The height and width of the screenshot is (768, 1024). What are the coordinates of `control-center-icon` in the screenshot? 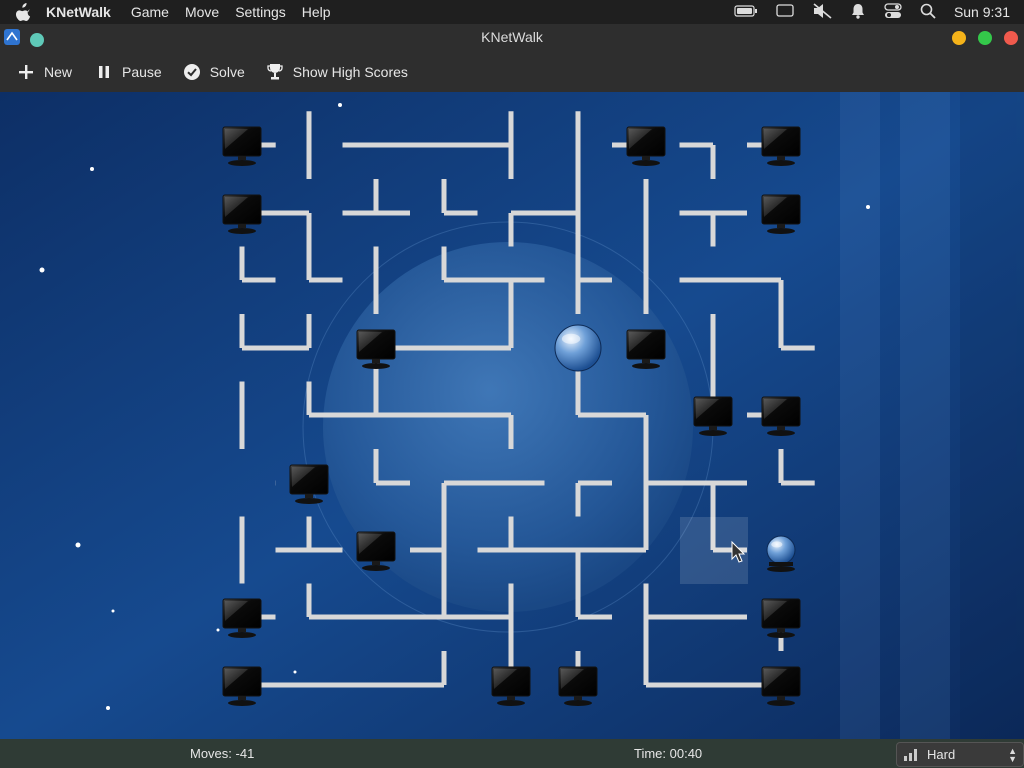 It's located at (893, 12).